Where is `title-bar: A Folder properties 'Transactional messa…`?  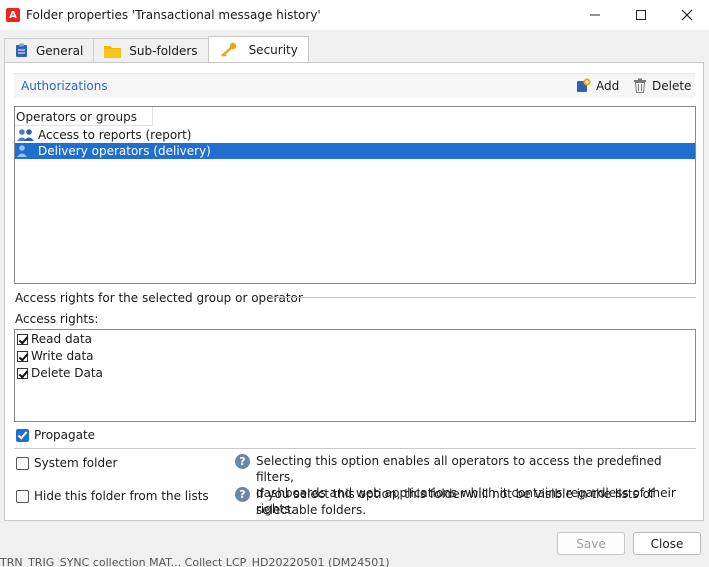
title-bar: A Folder properties 'Transactional messa… is located at coordinates (354, 15).